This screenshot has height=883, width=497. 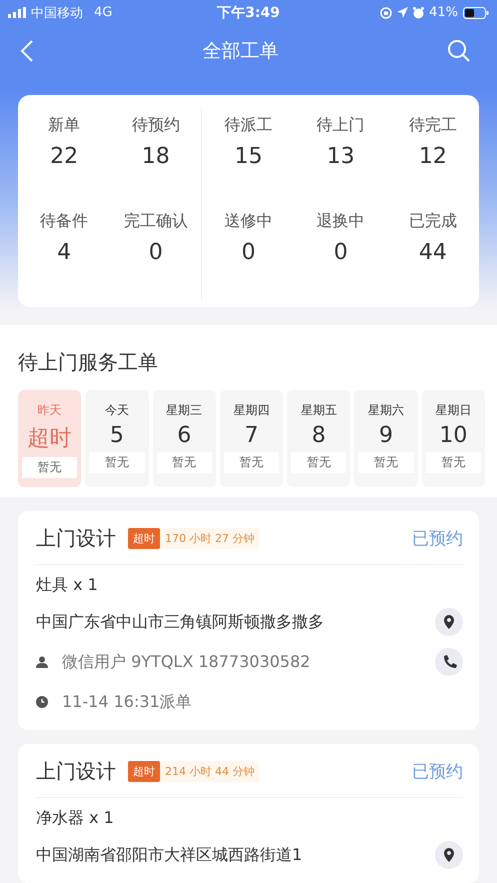 I want to click on alarm-icon, so click(x=418, y=12).